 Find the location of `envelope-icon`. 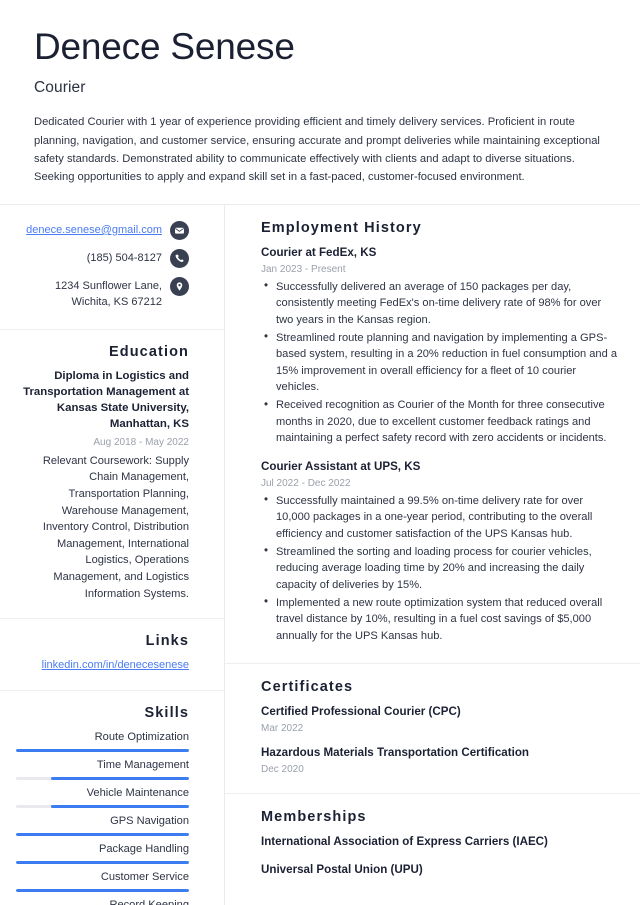

envelope-icon is located at coordinates (179, 230).